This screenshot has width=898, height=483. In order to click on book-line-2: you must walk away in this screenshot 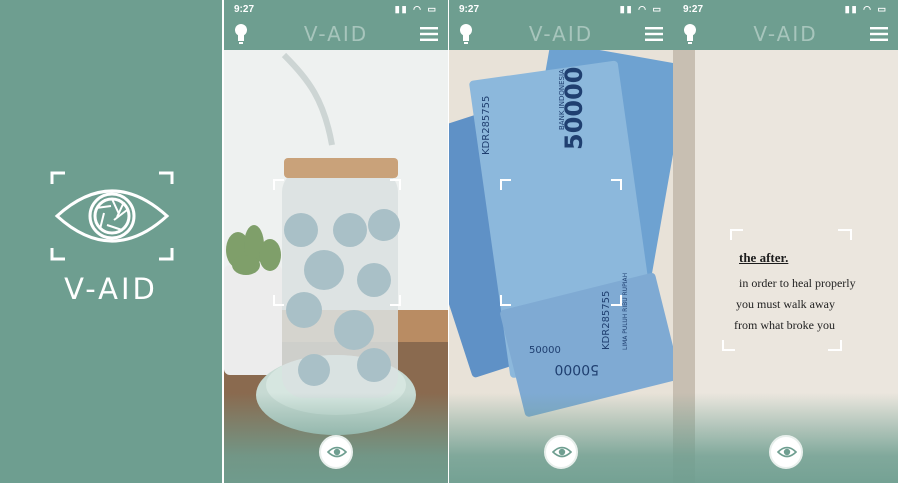, I will do `click(785, 304)`.